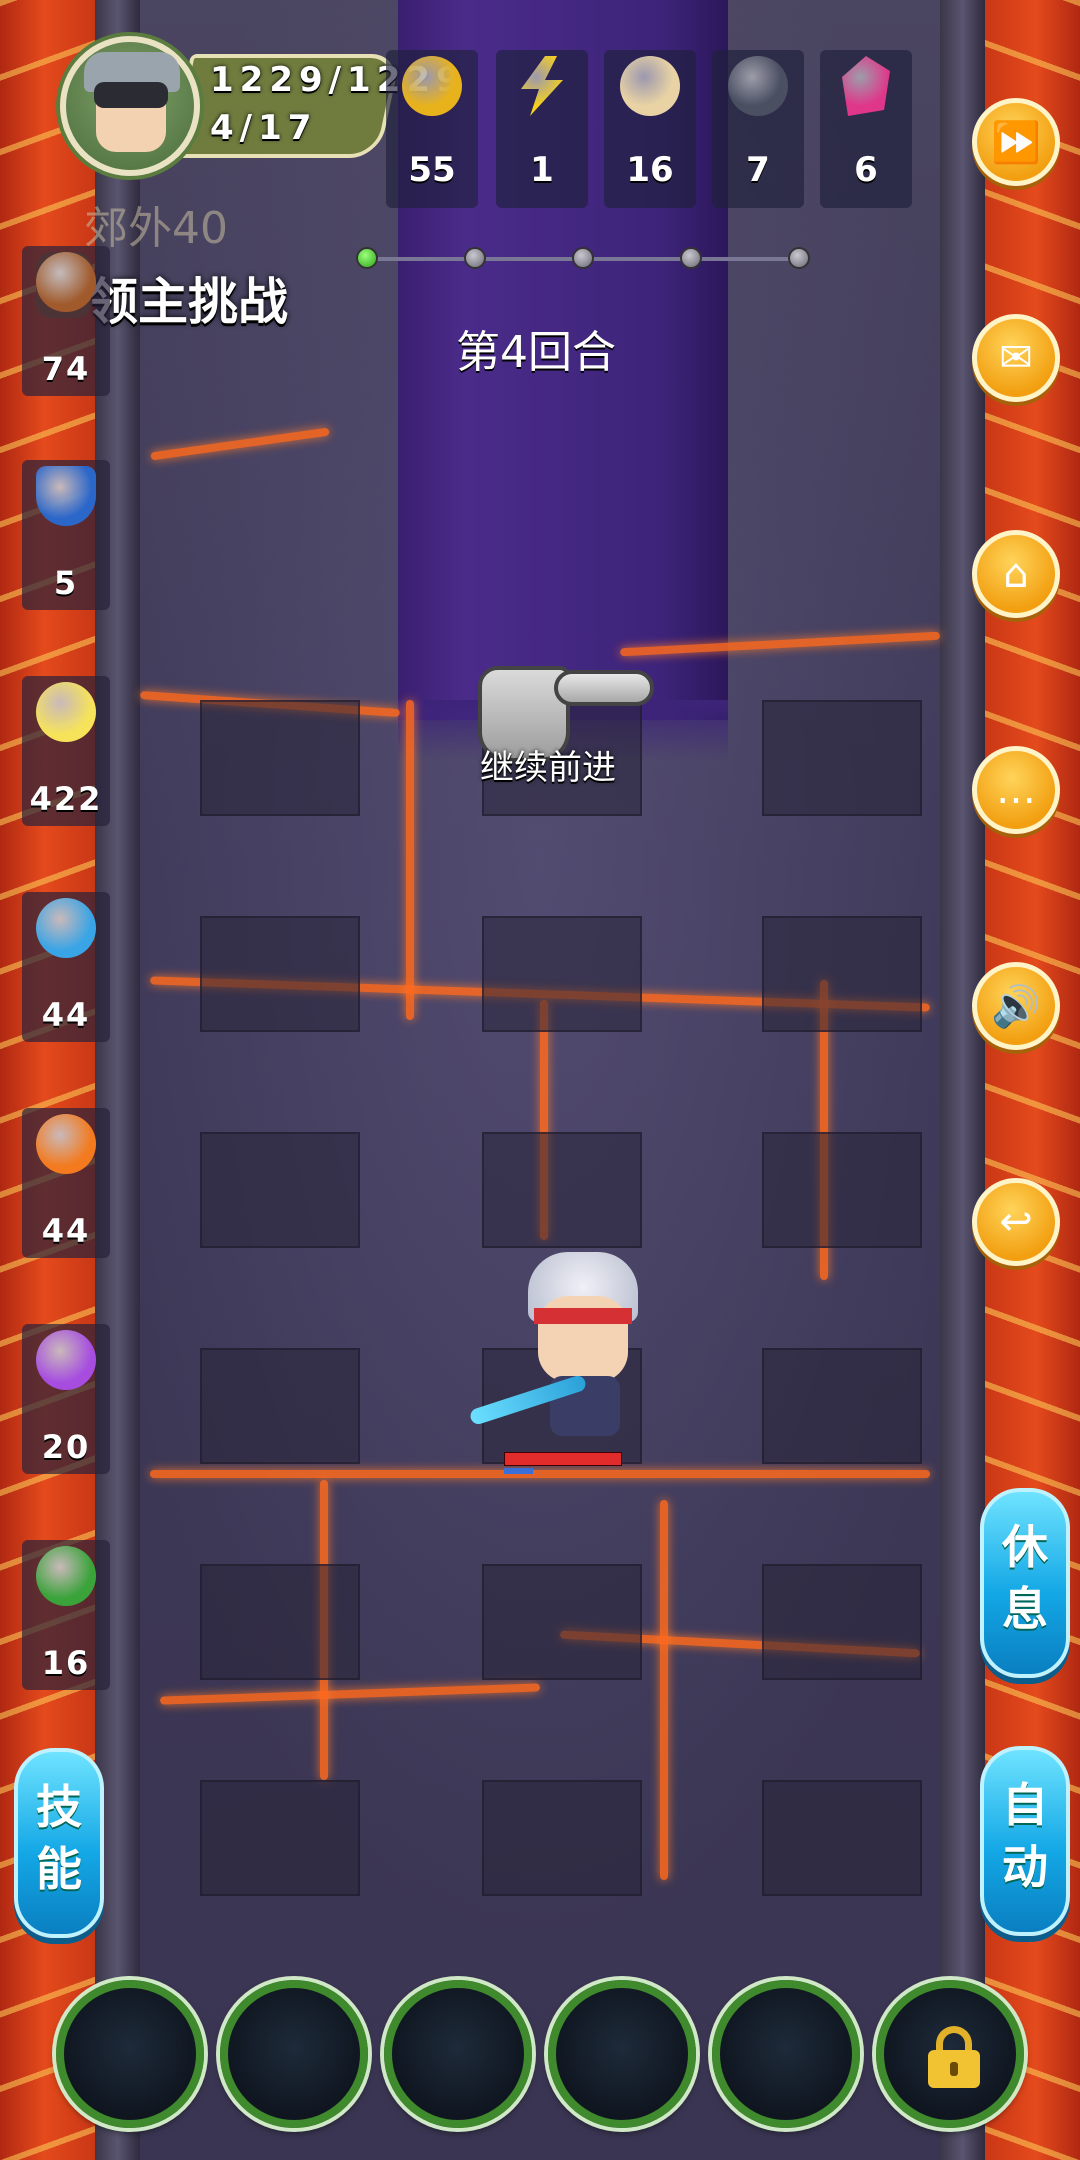 Image resolution: width=1080 pixels, height=2160 pixels. What do you see at coordinates (604, 688) in the screenshot?
I see `hand-finger` at bounding box center [604, 688].